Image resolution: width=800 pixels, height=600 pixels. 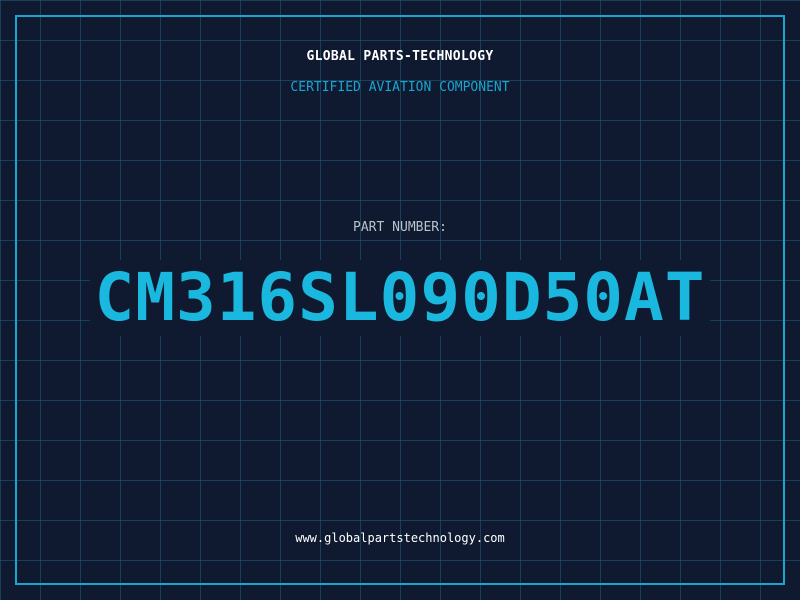 I want to click on website-url: www.globalpartstechnology.com, so click(x=400, y=538).